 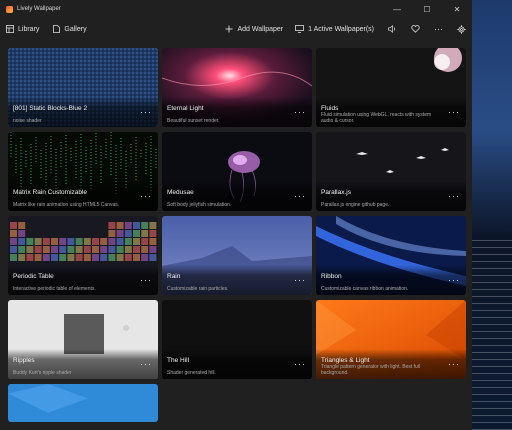 What do you see at coordinates (33, 276) in the screenshot?
I see `wallpaper-title: Periodic Table` at bounding box center [33, 276].